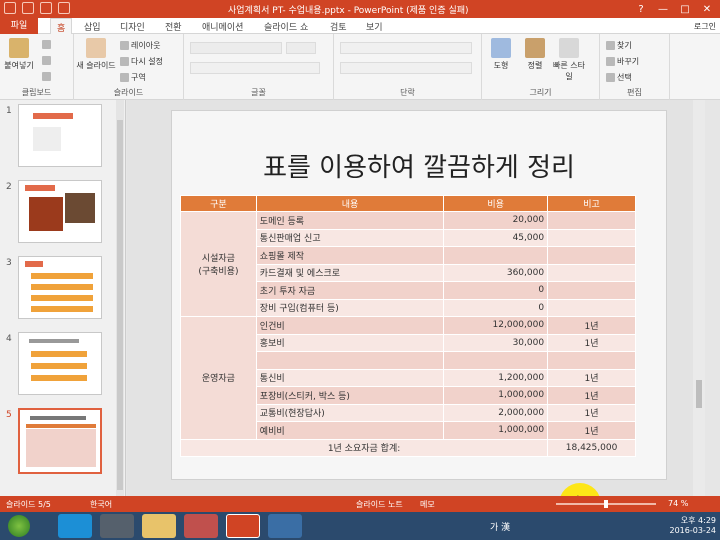  Describe the element at coordinates (201, 526) in the screenshot. I see `presentation-icon` at that location.